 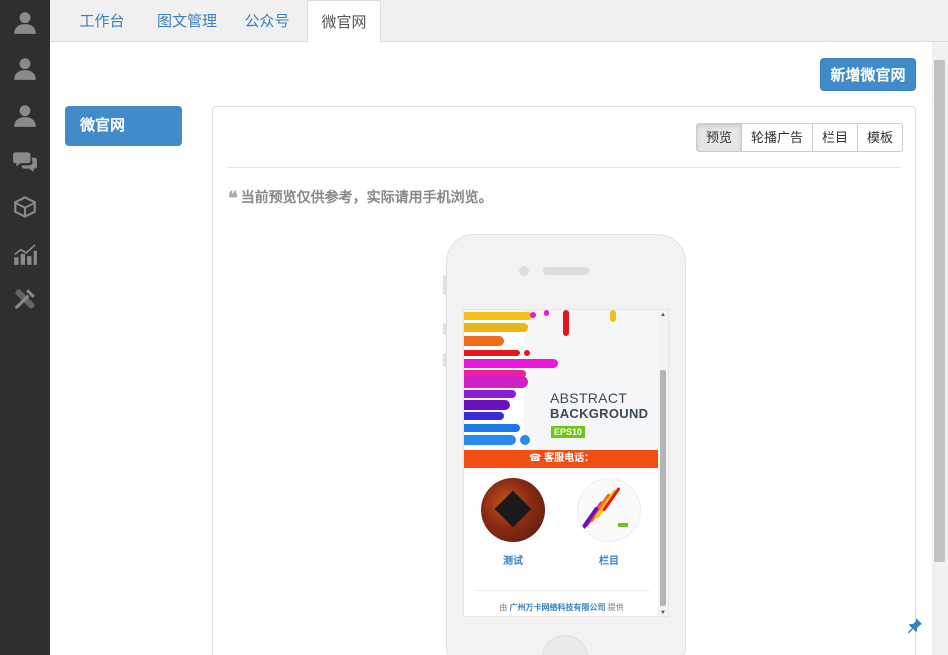 I want to click on tab-article-management: 图文管理, so click(x=187, y=21).